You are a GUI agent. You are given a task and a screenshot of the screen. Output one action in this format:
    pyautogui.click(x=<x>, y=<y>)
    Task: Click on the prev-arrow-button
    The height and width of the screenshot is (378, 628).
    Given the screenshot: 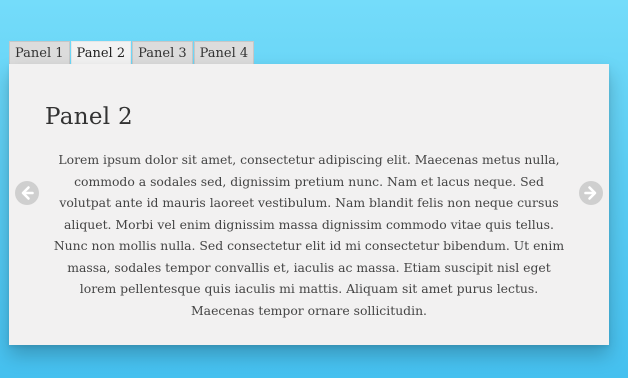 What is the action you would take?
    pyautogui.click(x=27, y=193)
    